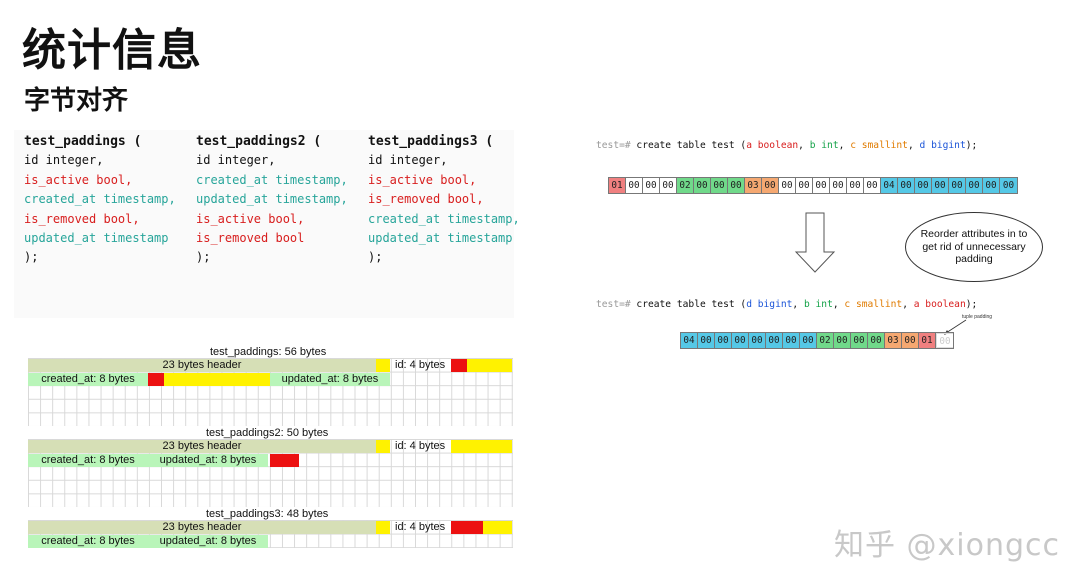 The image size is (1080, 588). I want to click on layout-title-1: test_paddings: 56 bytes, so click(268, 352).